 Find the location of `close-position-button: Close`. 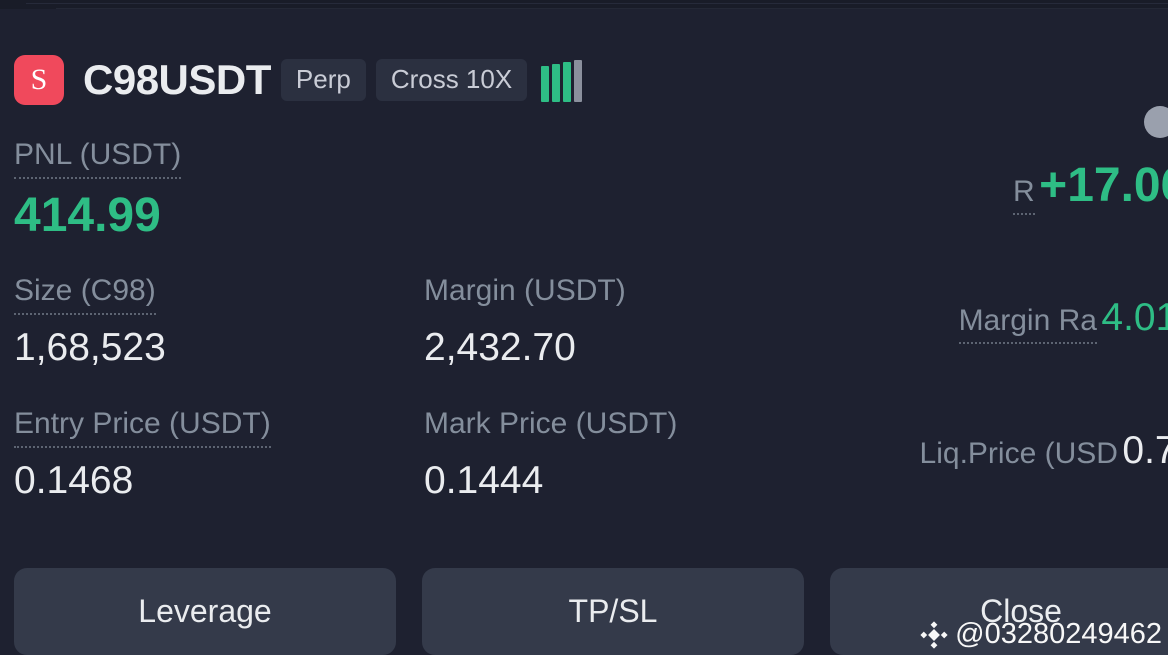

close-position-button: Close is located at coordinates (999, 611).